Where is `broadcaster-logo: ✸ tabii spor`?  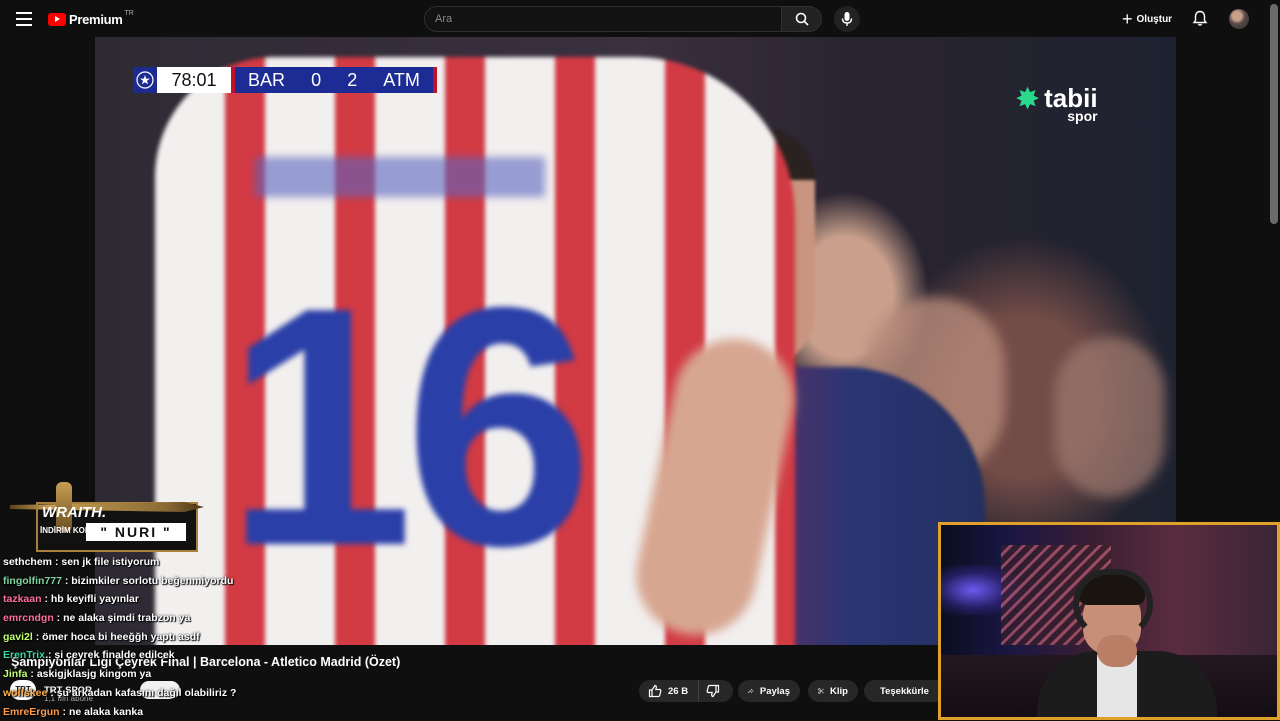 broadcaster-logo: ✸ tabii spor is located at coordinates (1056, 104).